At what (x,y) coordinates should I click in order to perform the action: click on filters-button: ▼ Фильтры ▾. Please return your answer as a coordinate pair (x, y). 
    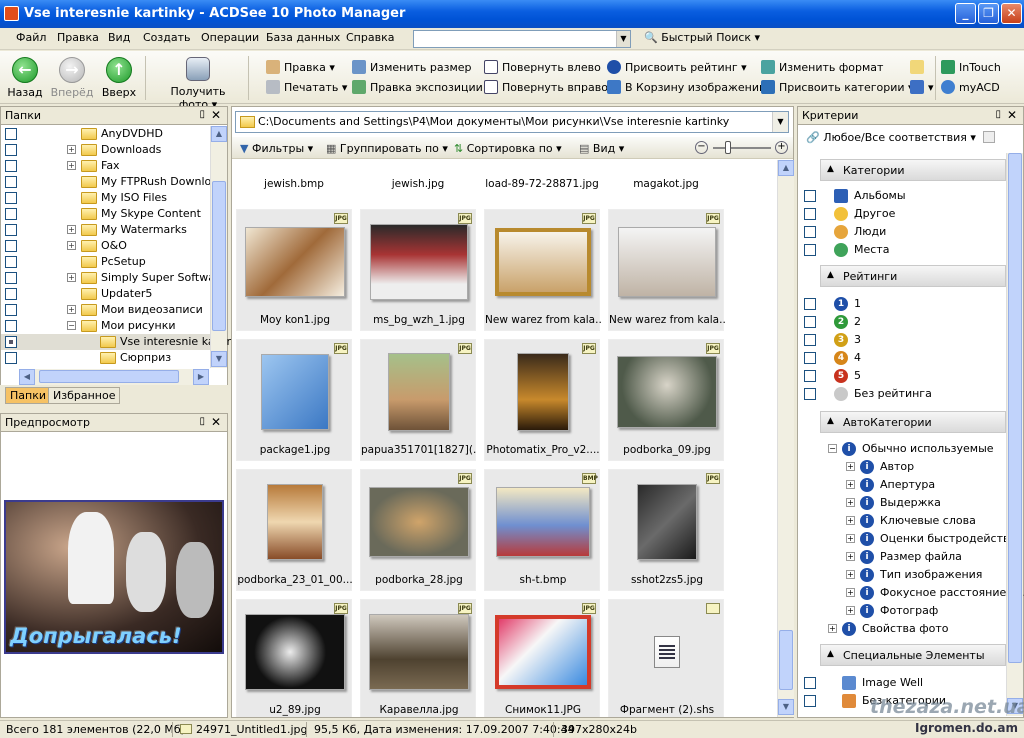
    Looking at the image, I should click on (276, 148).